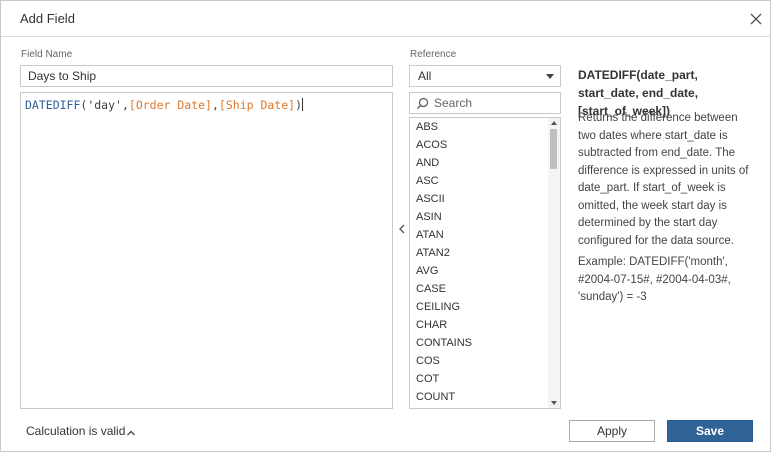  Describe the element at coordinates (479, 181) in the screenshot. I see `function-item: ASC` at that location.